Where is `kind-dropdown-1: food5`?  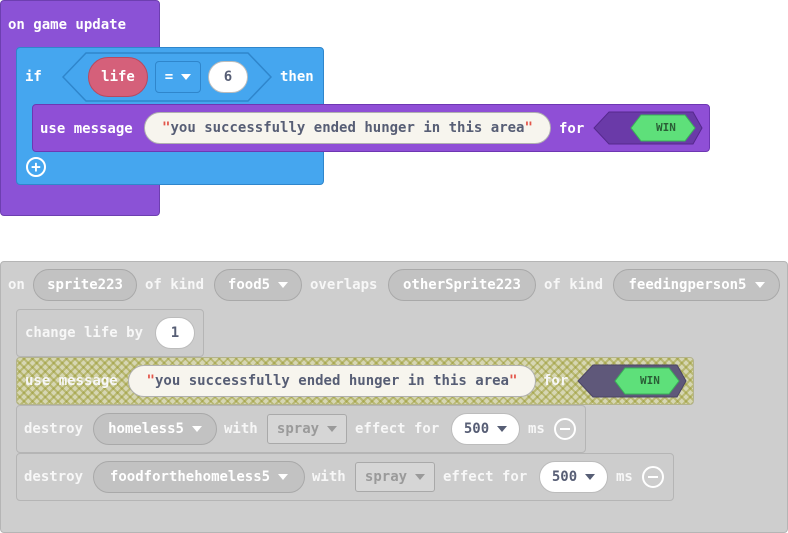 kind-dropdown-1: food5 is located at coordinates (258, 285).